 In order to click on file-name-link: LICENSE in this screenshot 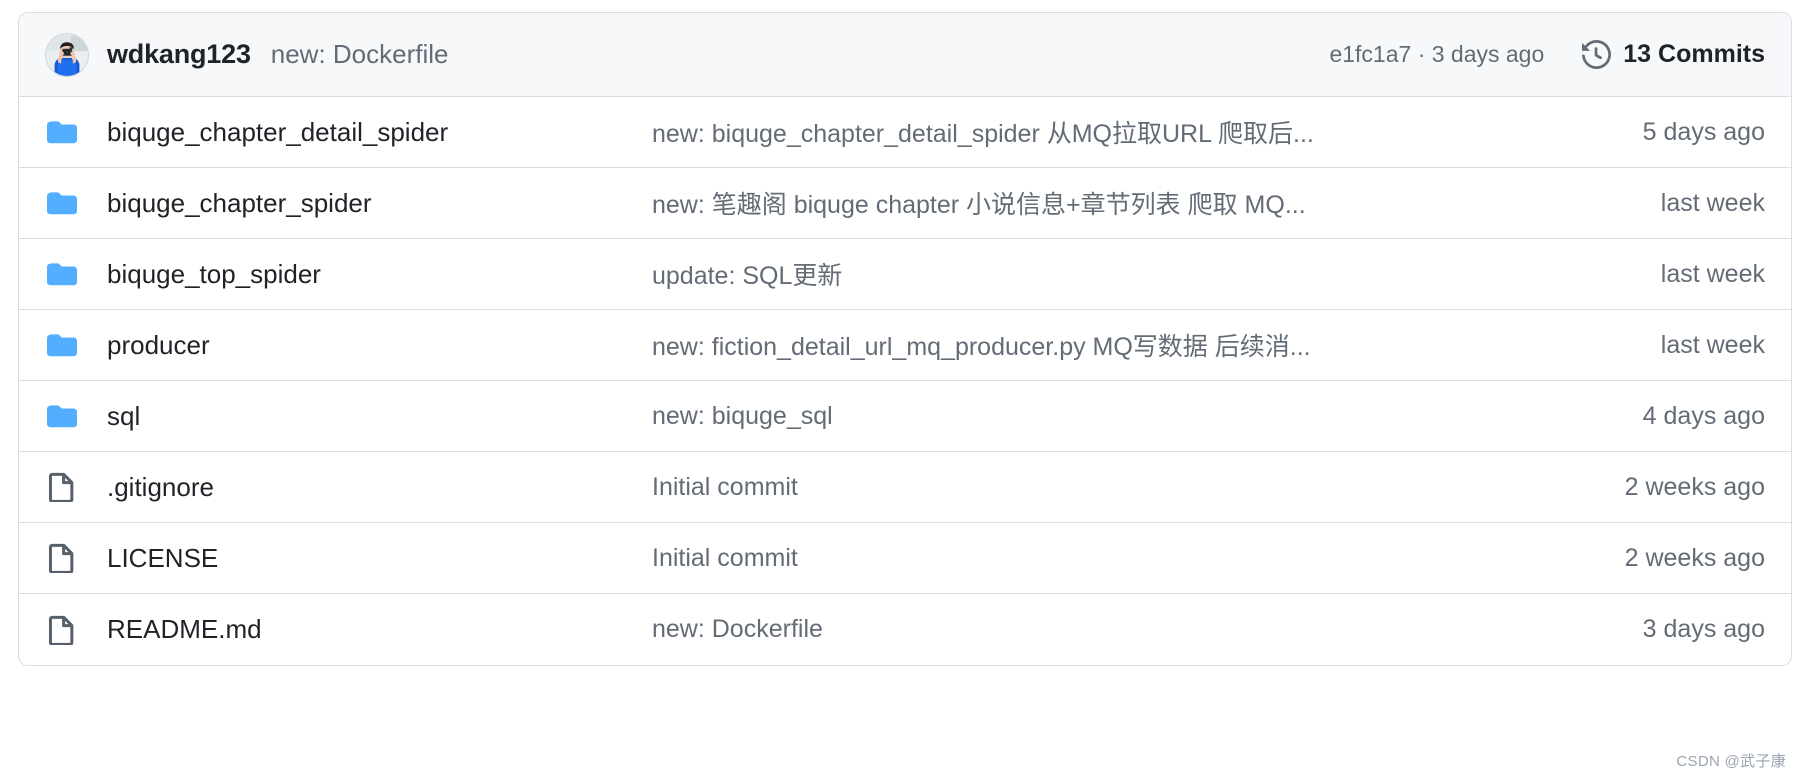, I will do `click(379, 558)`.